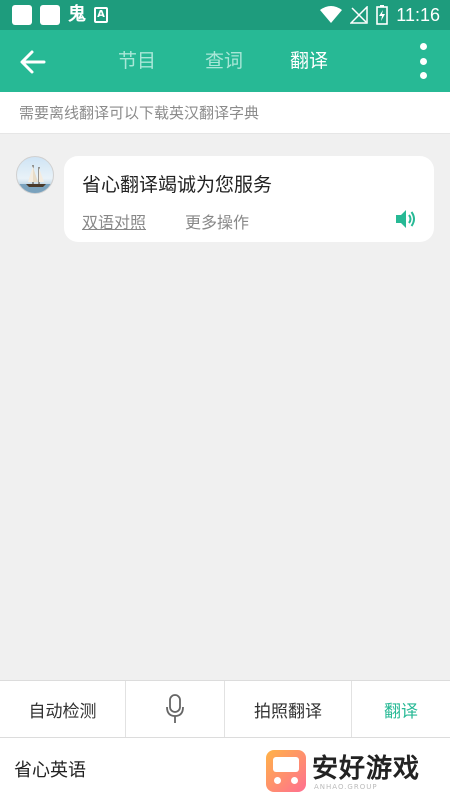 The width and height of the screenshot is (450, 800). I want to click on voice-input-button, so click(175, 709).